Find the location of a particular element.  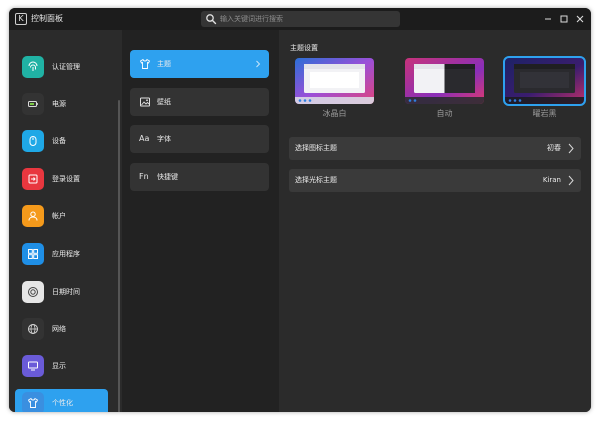

subitem-theme: 主题 is located at coordinates (199, 64).